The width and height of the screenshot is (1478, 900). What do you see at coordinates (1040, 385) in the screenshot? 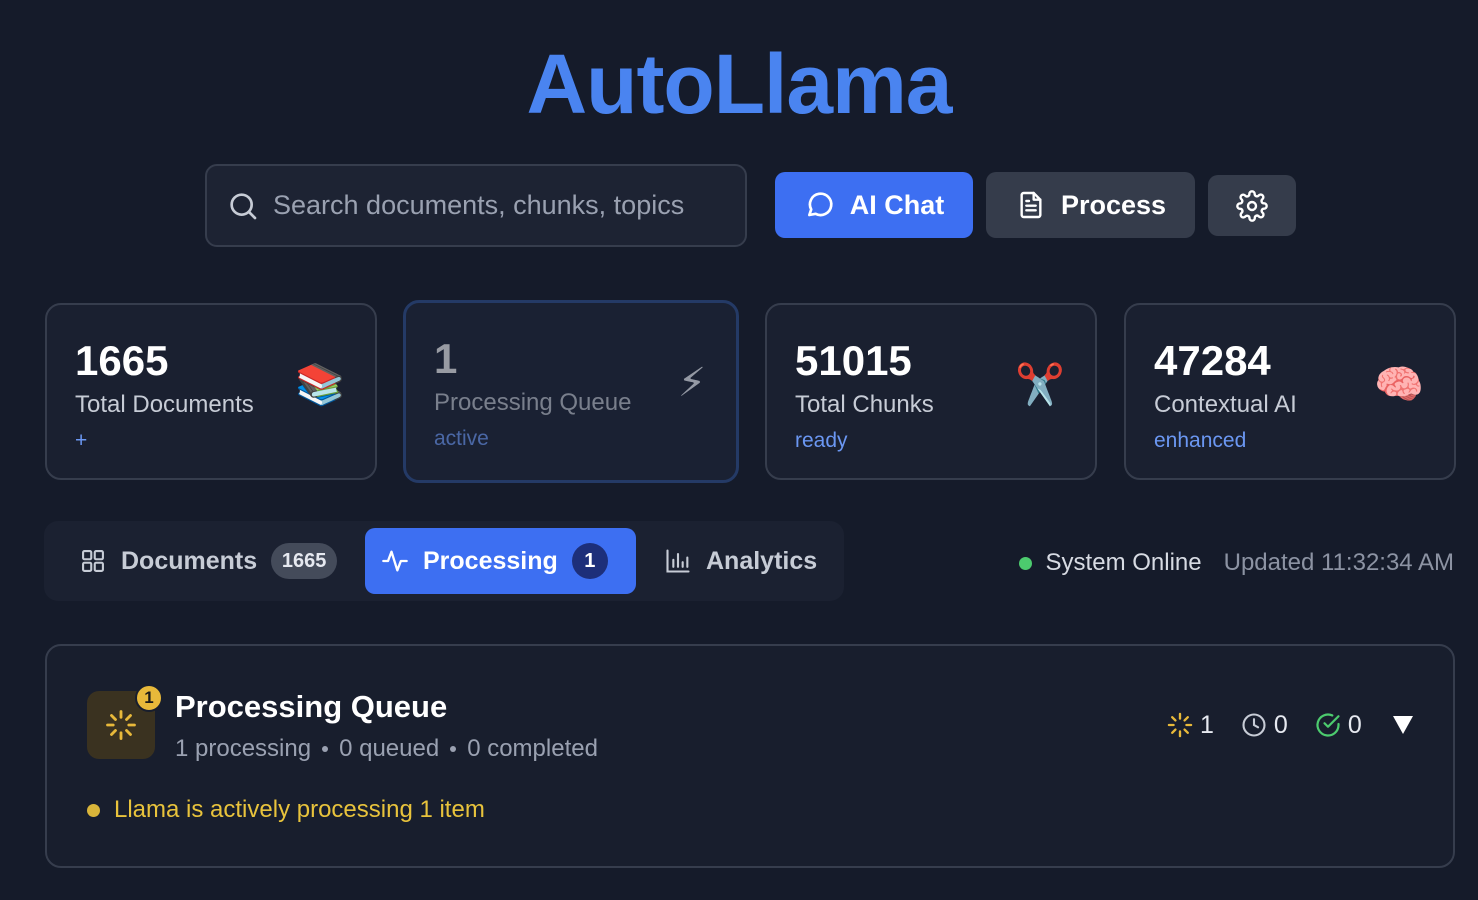
I see `scissors-icon: ✂️` at bounding box center [1040, 385].